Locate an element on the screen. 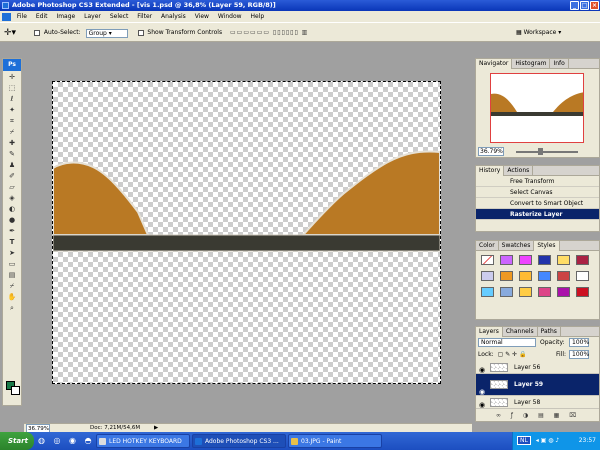 Image resolution: width=600 pixels, height=450 pixels. tab-layers: Layers is located at coordinates (489, 332).